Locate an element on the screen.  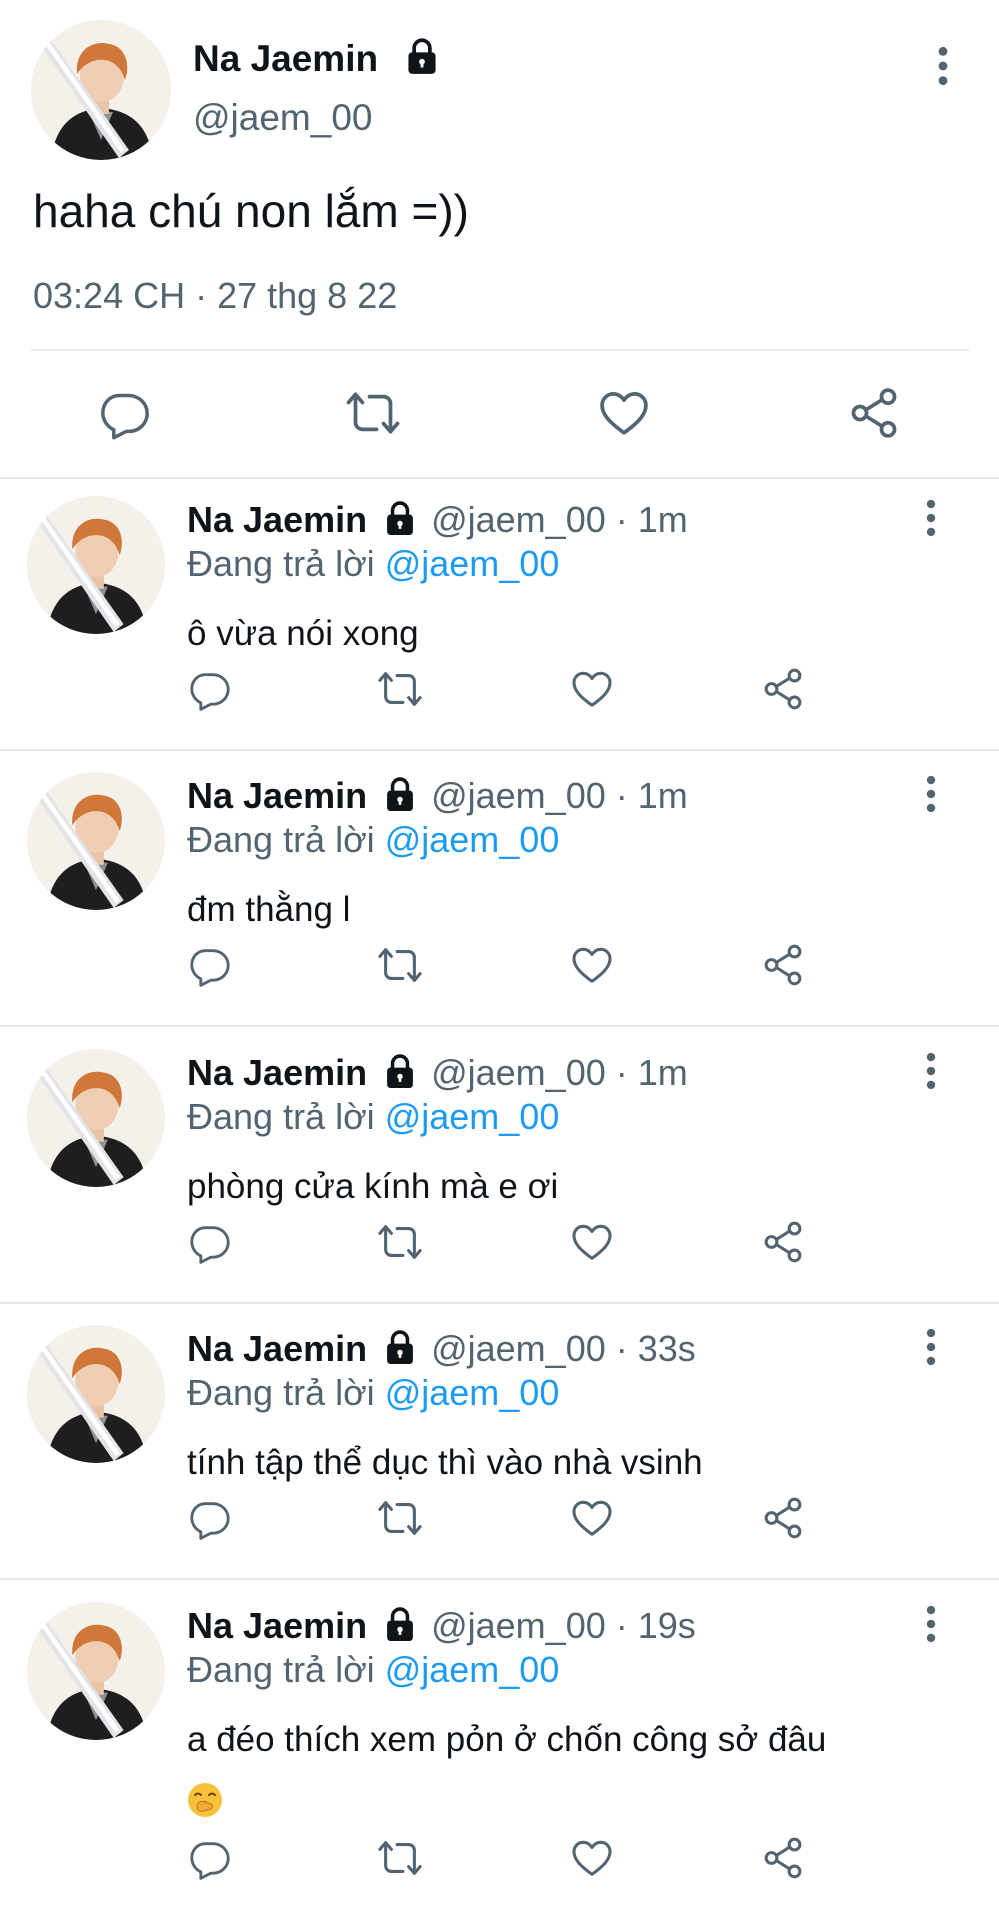
reply-text: tính tập thể dục thì vào nhà vsinh is located at coordinates (445, 1462).